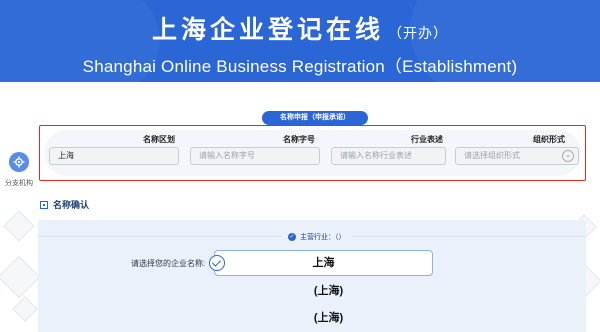 The height and width of the screenshot is (332, 600). What do you see at coordinates (168, 263) in the screenshot?
I see `select-name-label: 请选择您的企业名称:` at bounding box center [168, 263].